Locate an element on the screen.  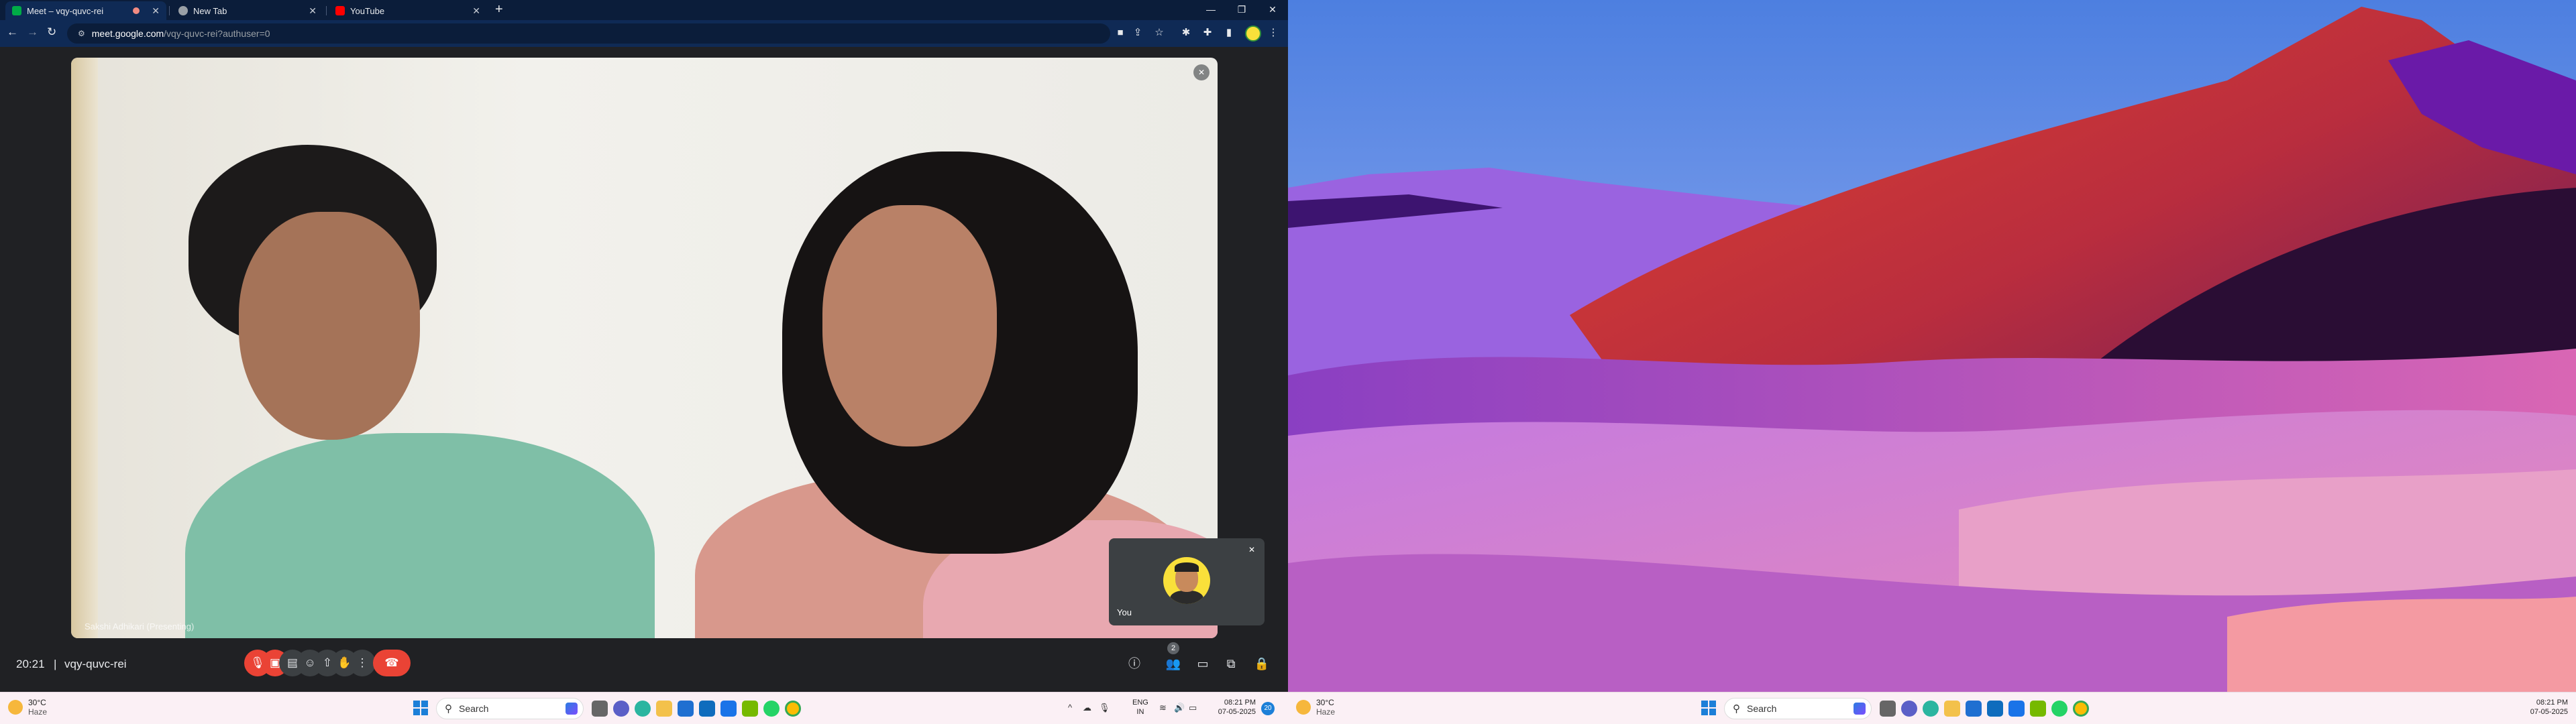
side-panel-icon: ▮ is located at coordinates (1229, 33).